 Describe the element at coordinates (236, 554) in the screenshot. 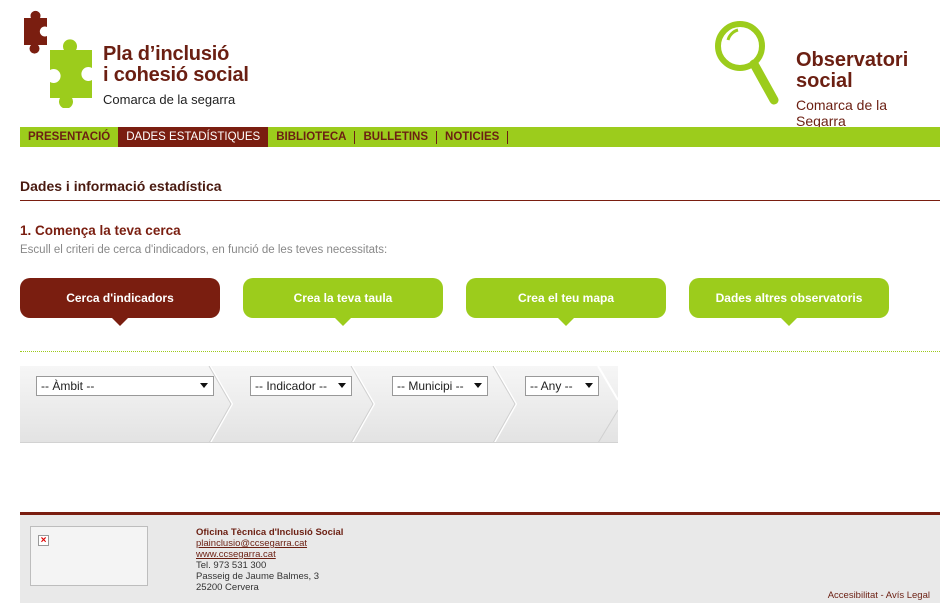

I see `footer-web-link: www.ccsegarra.cat` at that location.